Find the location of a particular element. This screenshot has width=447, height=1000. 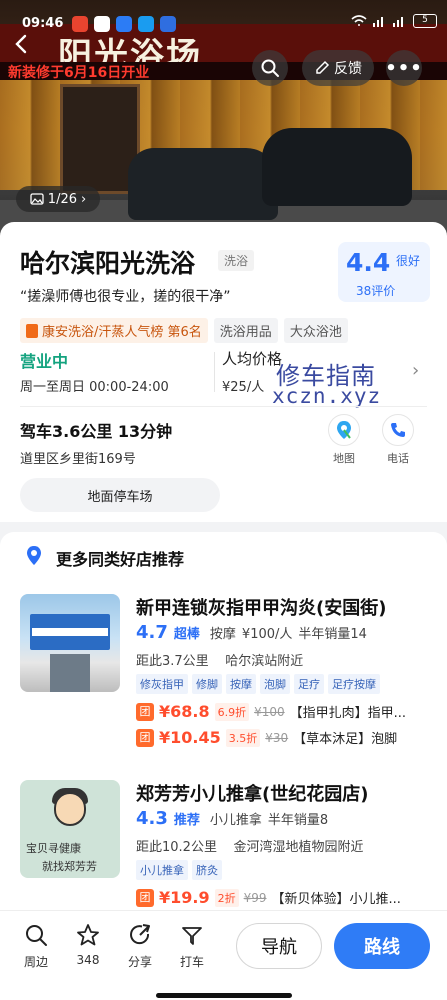

rating-word: 很好 is located at coordinates (408, 261).